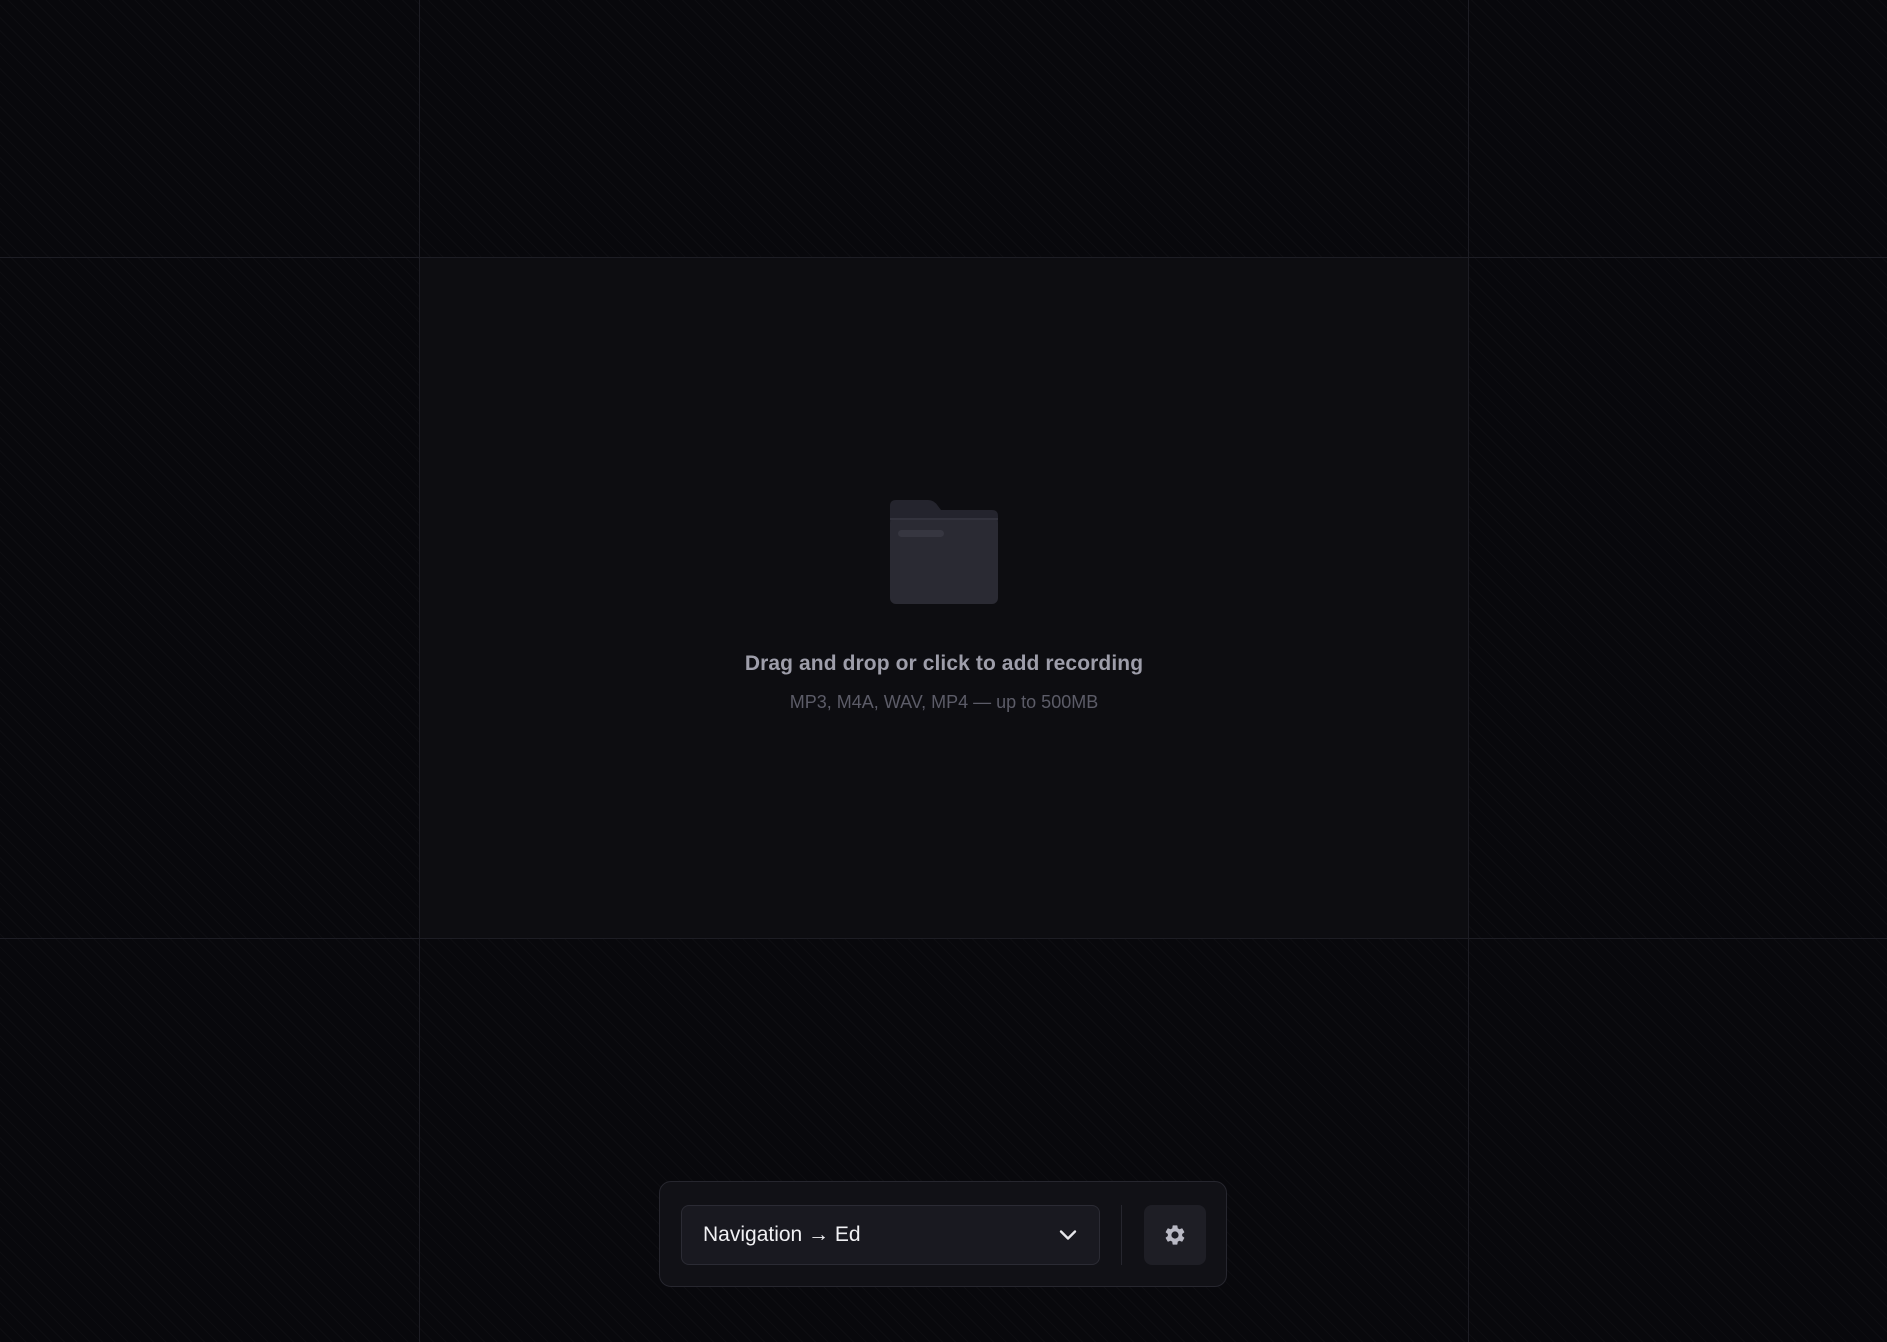 Image resolution: width=1887 pixels, height=1342 pixels. What do you see at coordinates (1068, 1235) in the screenshot?
I see `chevron-down-icon` at bounding box center [1068, 1235].